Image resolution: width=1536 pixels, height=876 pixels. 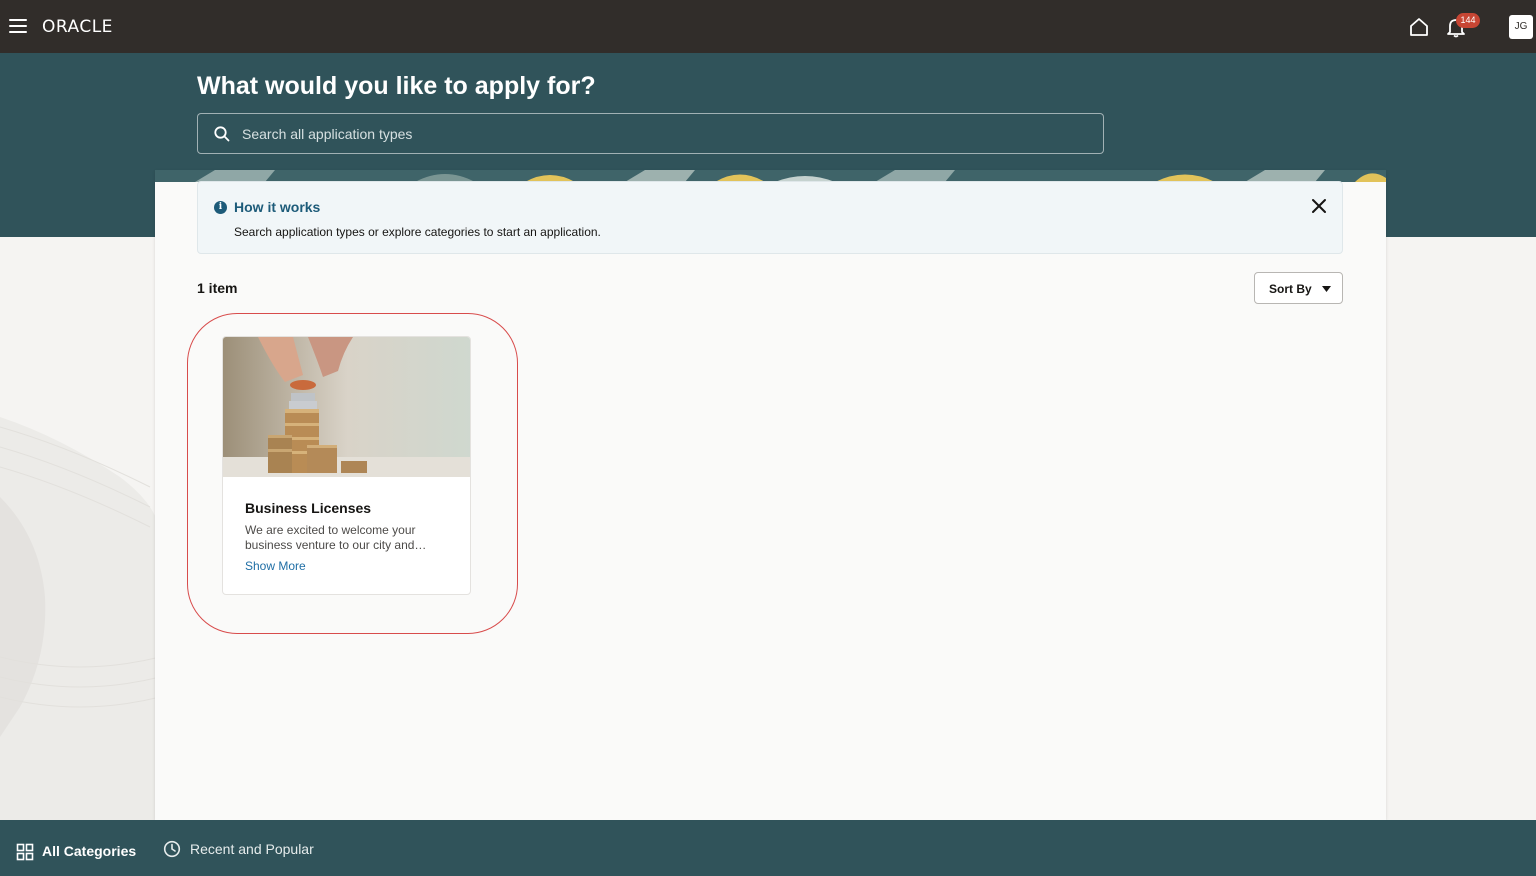 What do you see at coordinates (222, 134) in the screenshot?
I see `search-icon` at bounding box center [222, 134].